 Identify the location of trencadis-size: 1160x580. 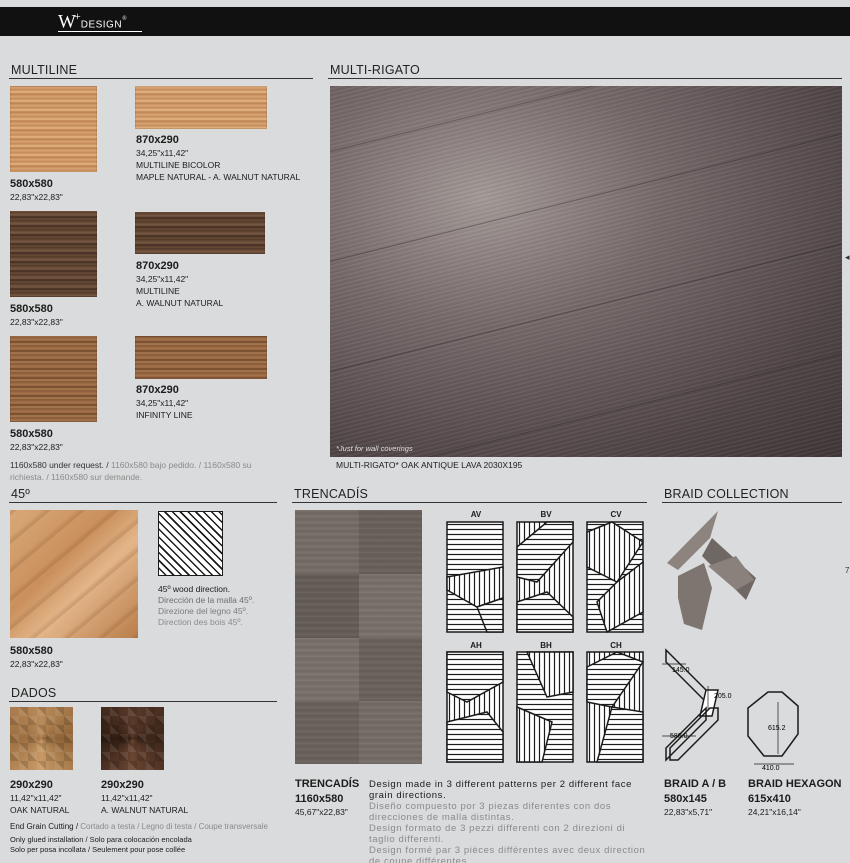
(319, 799).